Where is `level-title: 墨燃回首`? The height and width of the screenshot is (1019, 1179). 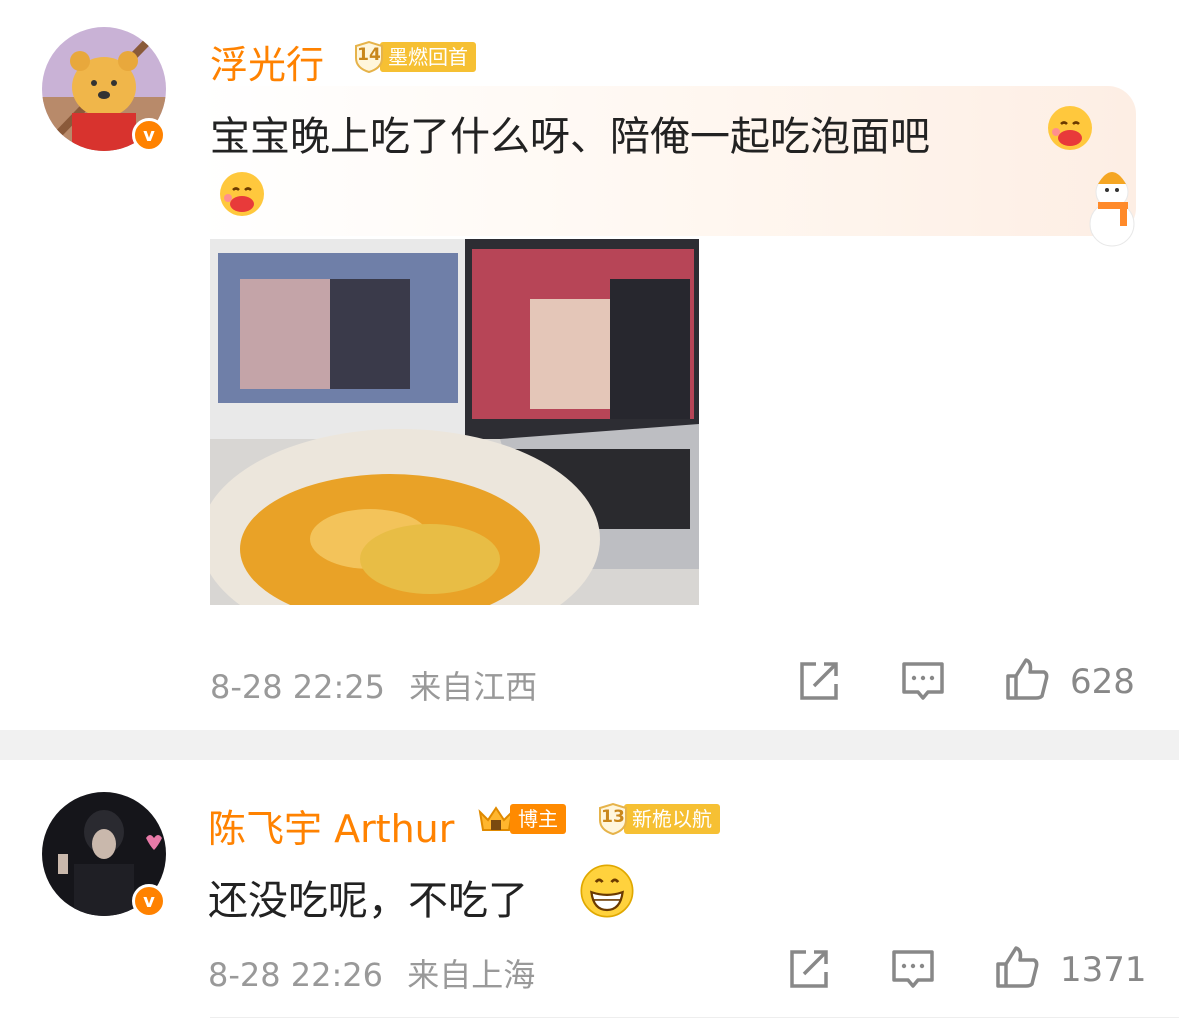
level-title: 墨燃回首 is located at coordinates (428, 57).